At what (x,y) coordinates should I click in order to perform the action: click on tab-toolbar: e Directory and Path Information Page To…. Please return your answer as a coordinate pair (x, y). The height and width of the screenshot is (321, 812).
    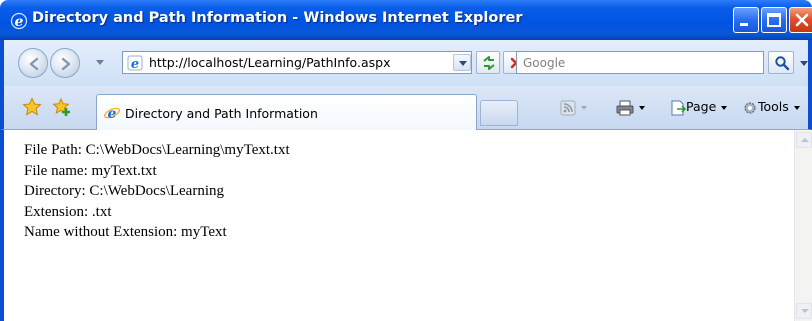
    Looking at the image, I should click on (406, 108).